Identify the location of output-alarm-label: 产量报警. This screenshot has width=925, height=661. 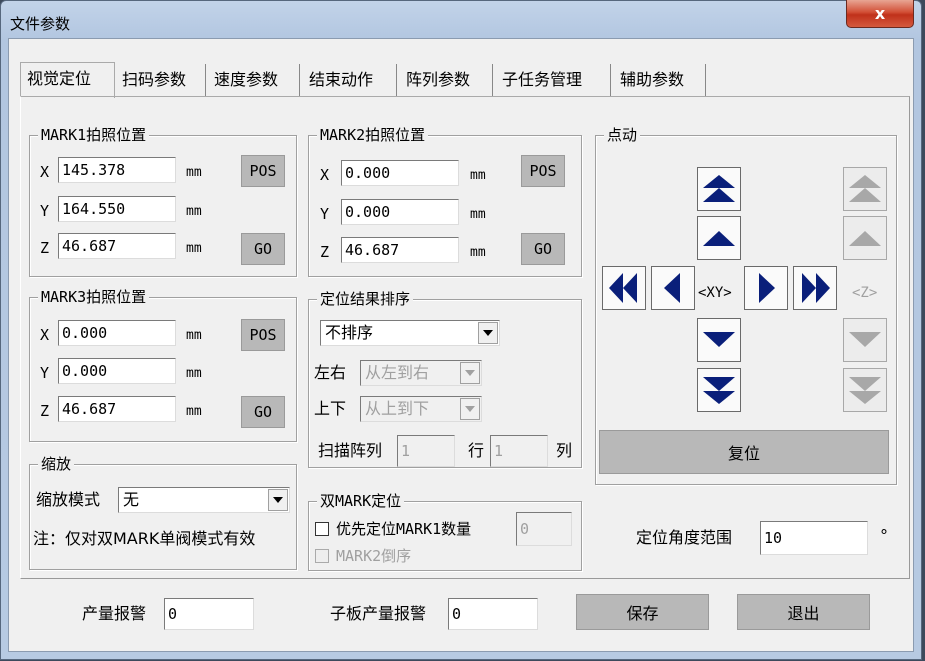
(114, 613).